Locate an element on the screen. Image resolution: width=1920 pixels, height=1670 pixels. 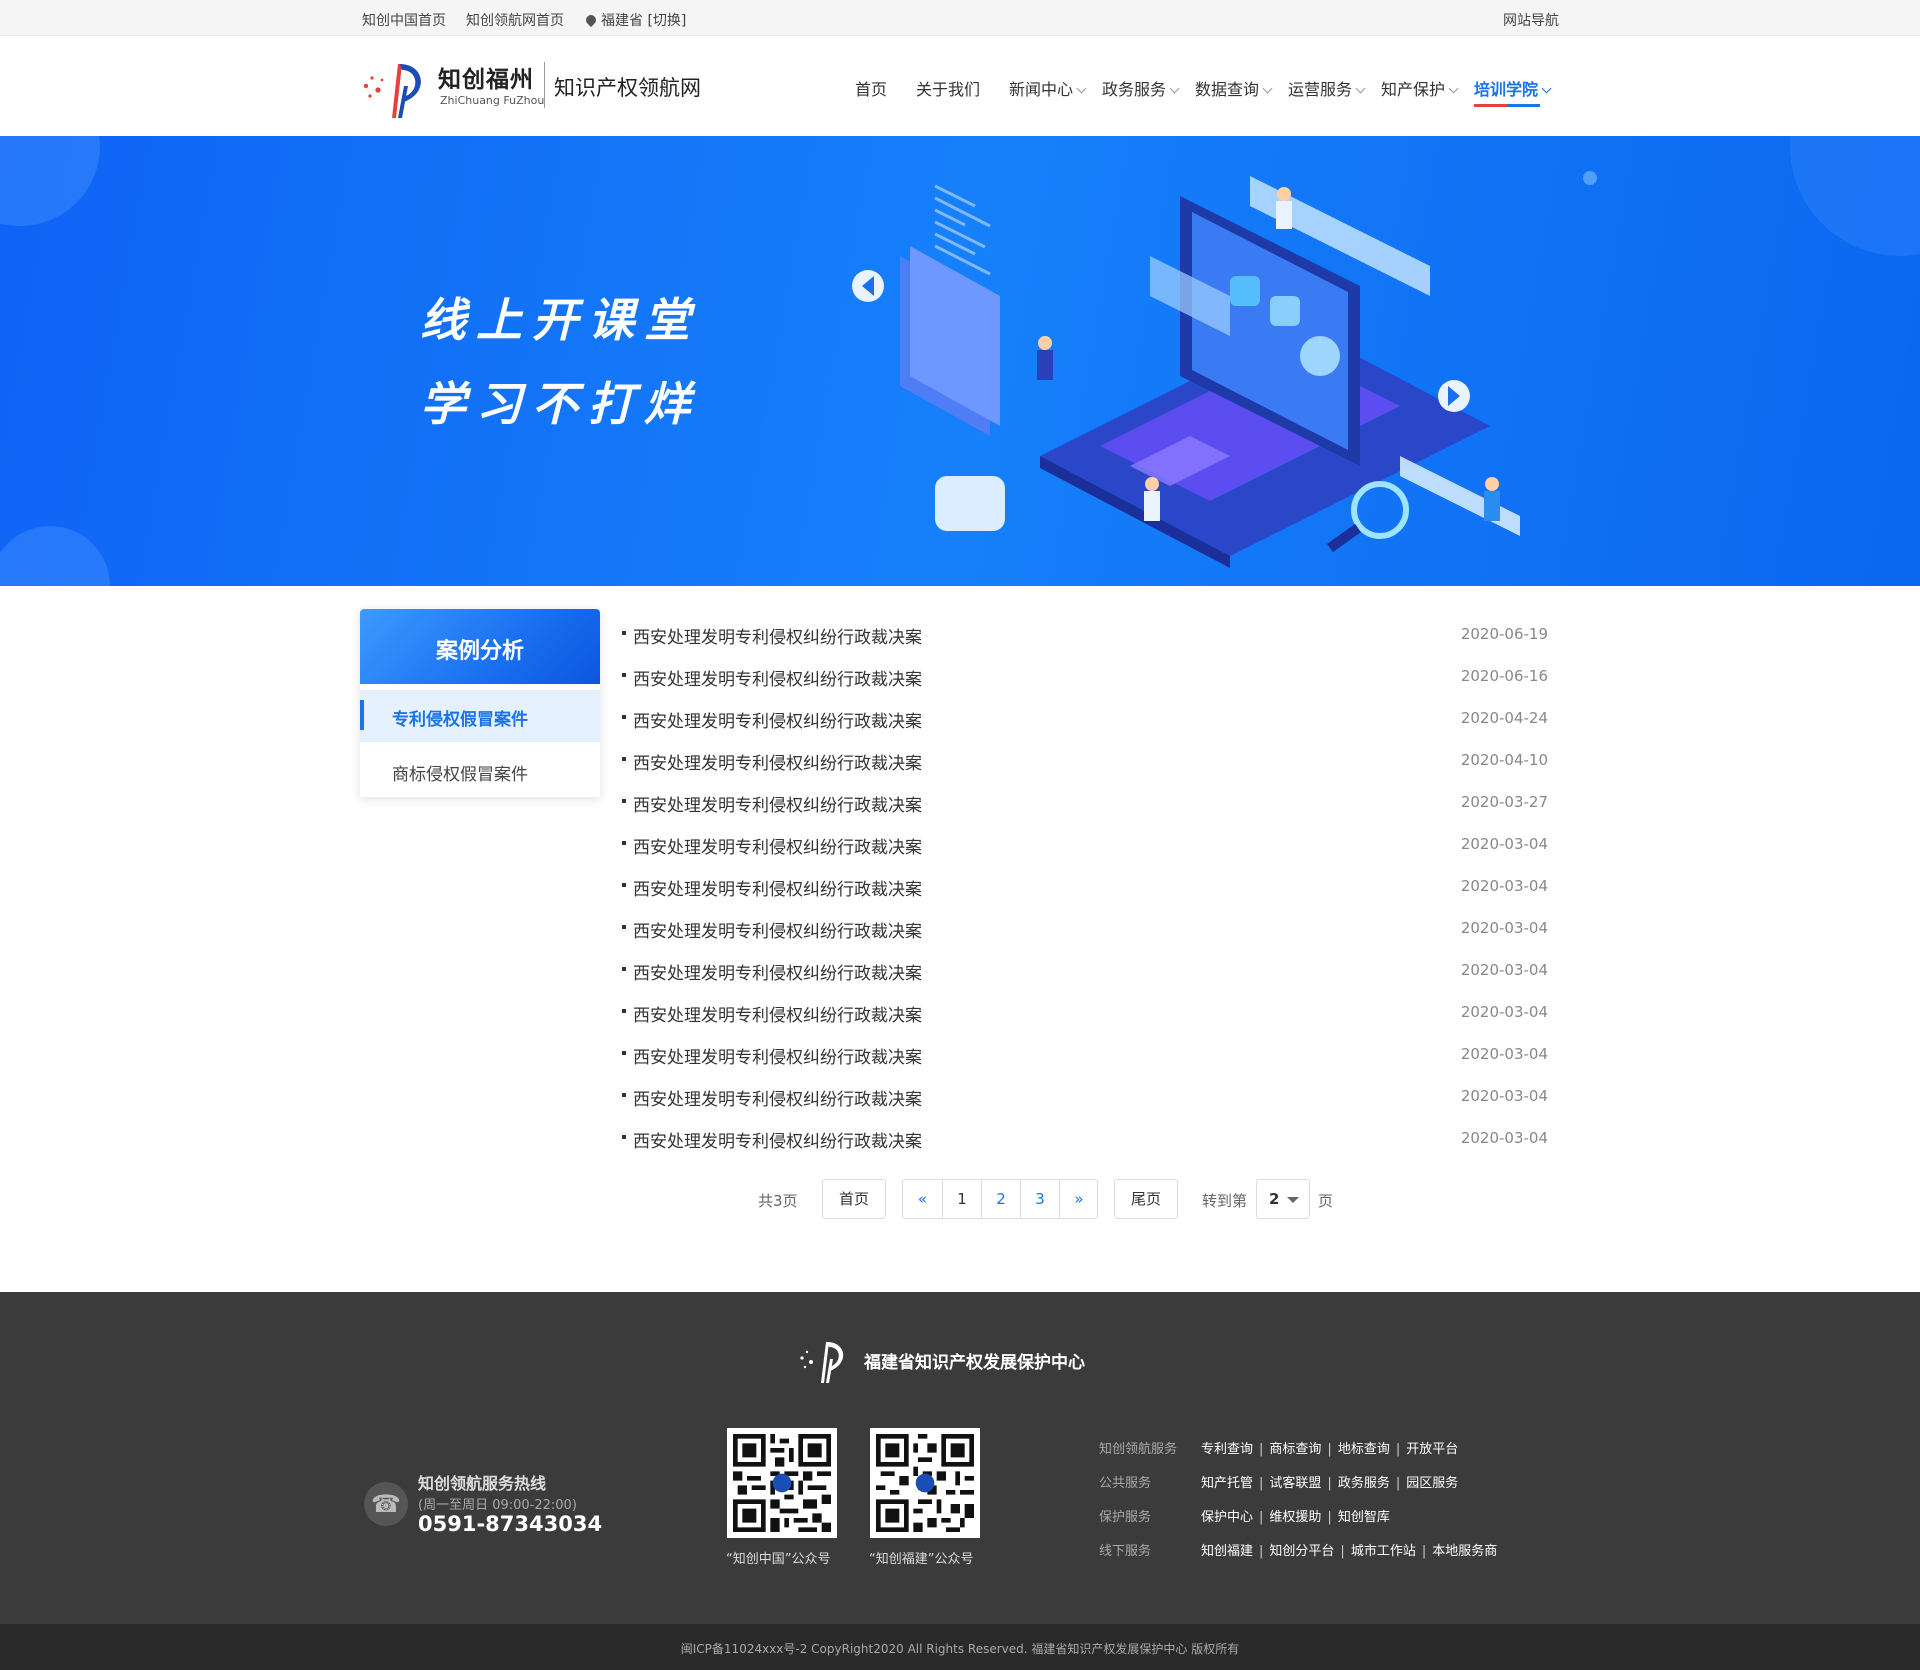
page-unit-label: 页 is located at coordinates (1326, 1201).